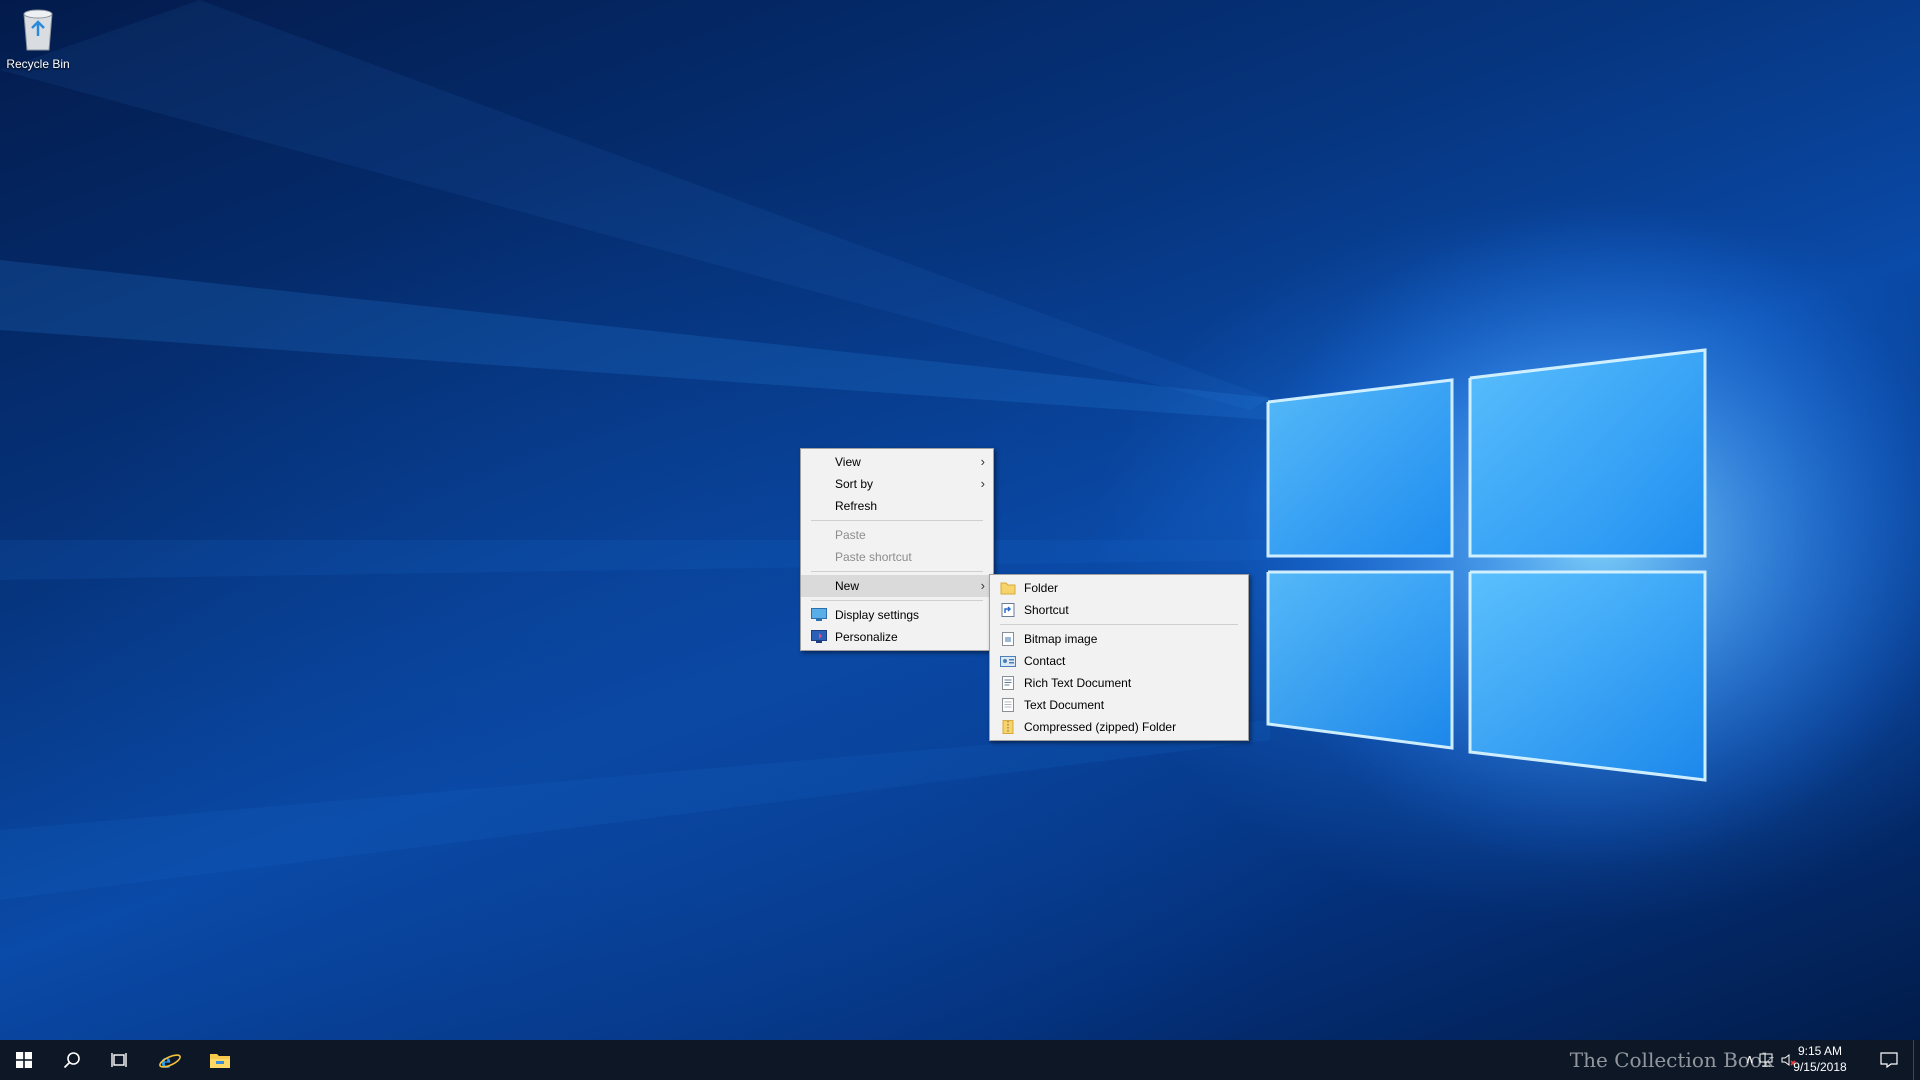 The width and height of the screenshot is (1920, 1080). I want to click on menu-item-label: View, so click(848, 462).